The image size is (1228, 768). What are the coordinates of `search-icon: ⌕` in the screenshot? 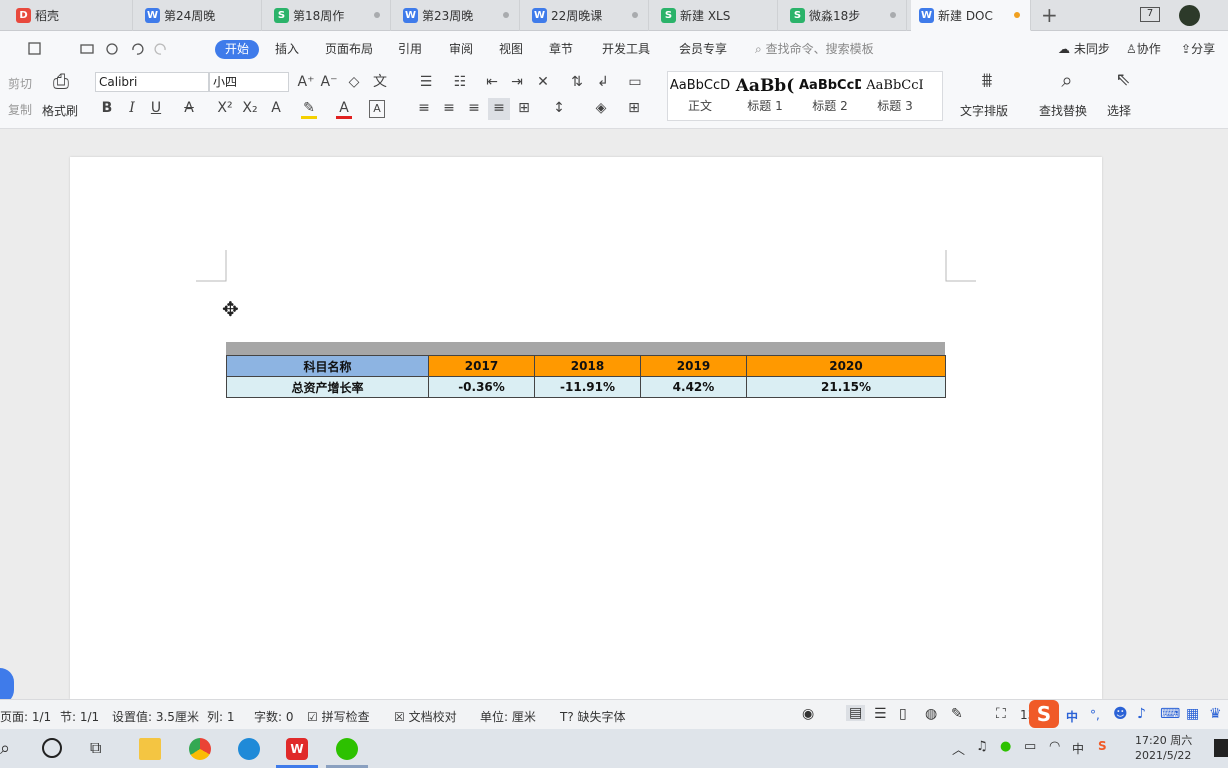 It's located at (11, 749).